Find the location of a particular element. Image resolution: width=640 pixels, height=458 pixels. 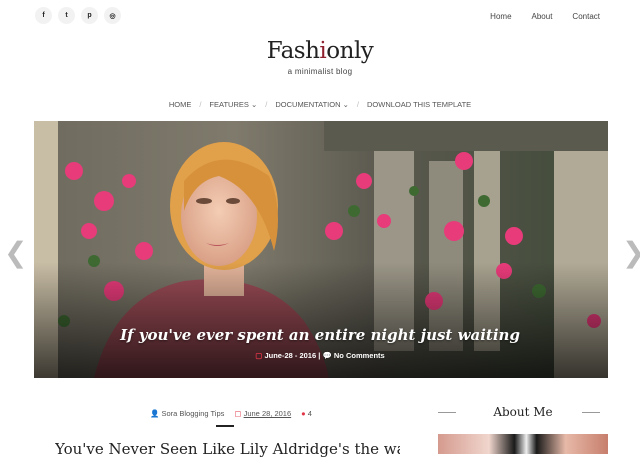

about-me-widget-title: About Me is located at coordinates (523, 412).